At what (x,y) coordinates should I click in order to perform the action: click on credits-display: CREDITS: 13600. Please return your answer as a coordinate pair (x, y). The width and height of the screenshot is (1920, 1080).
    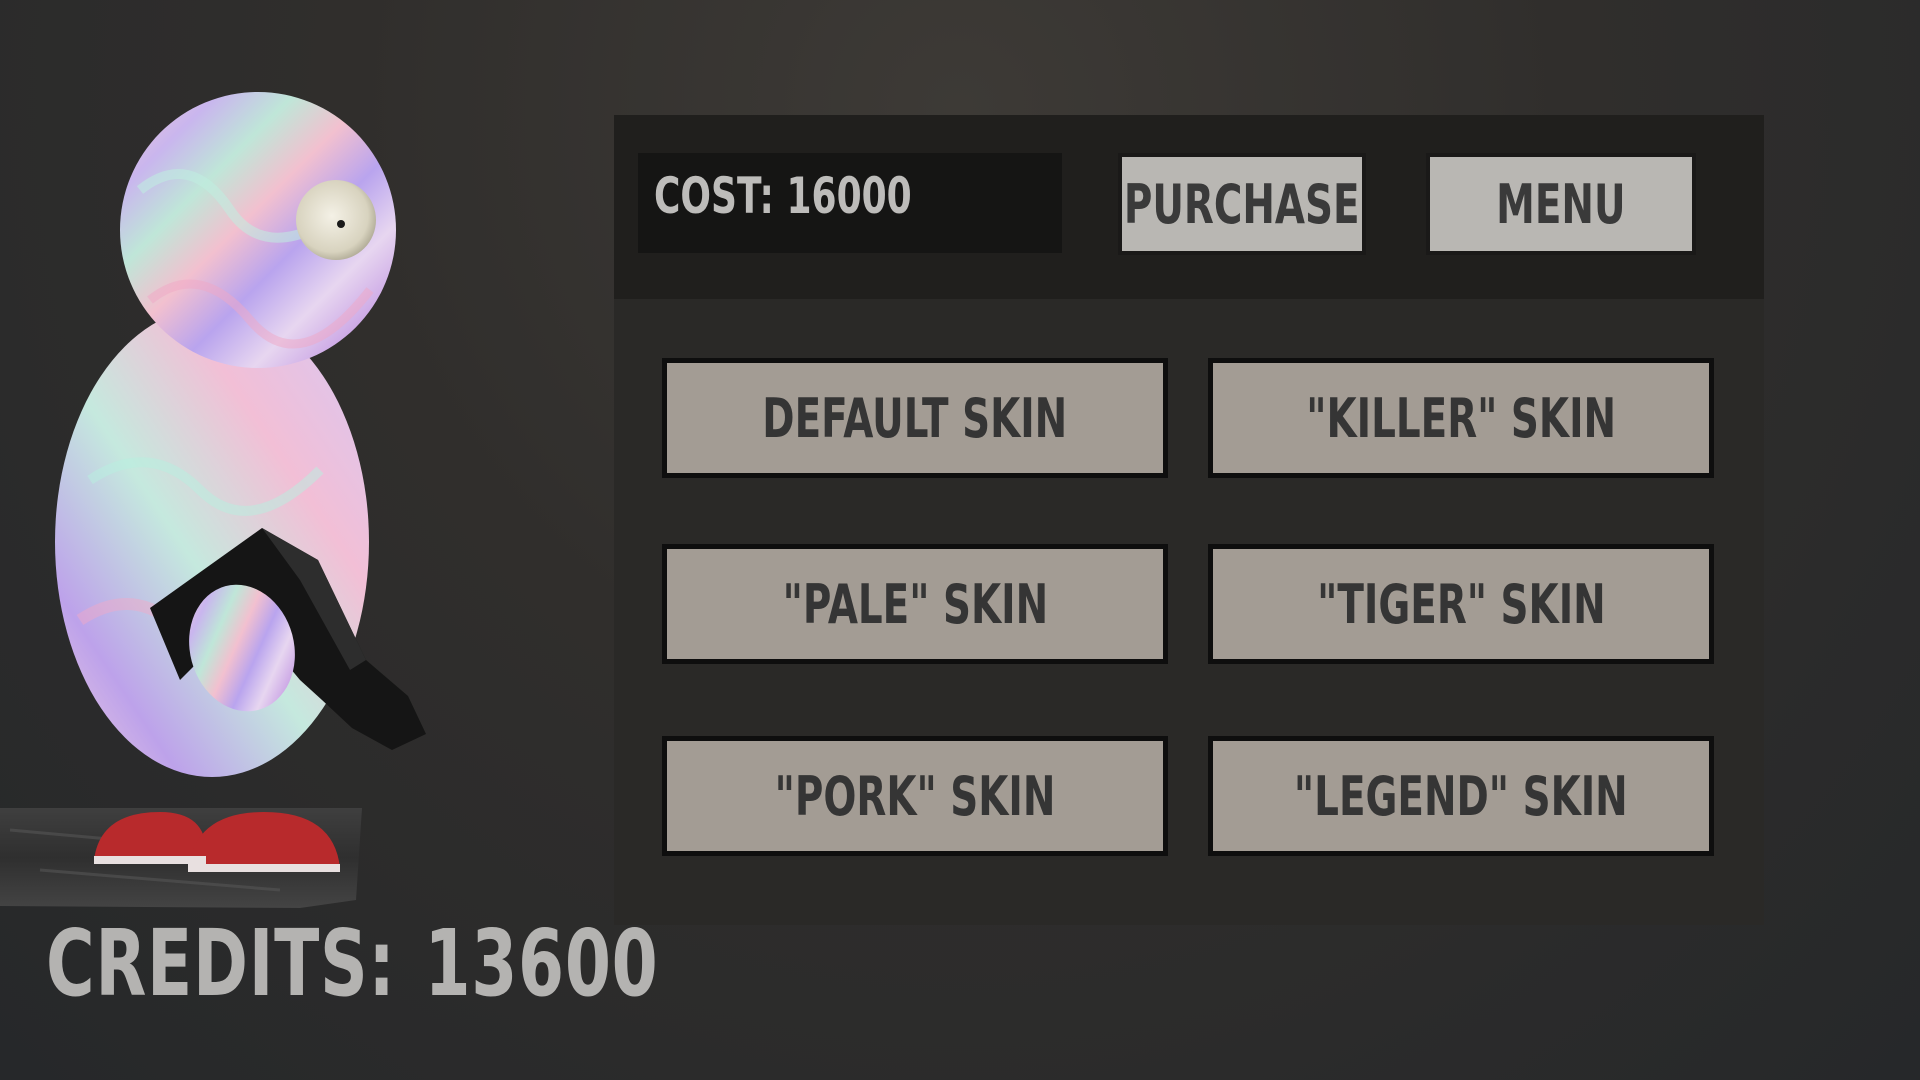
    Looking at the image, I should click on (352, 964).